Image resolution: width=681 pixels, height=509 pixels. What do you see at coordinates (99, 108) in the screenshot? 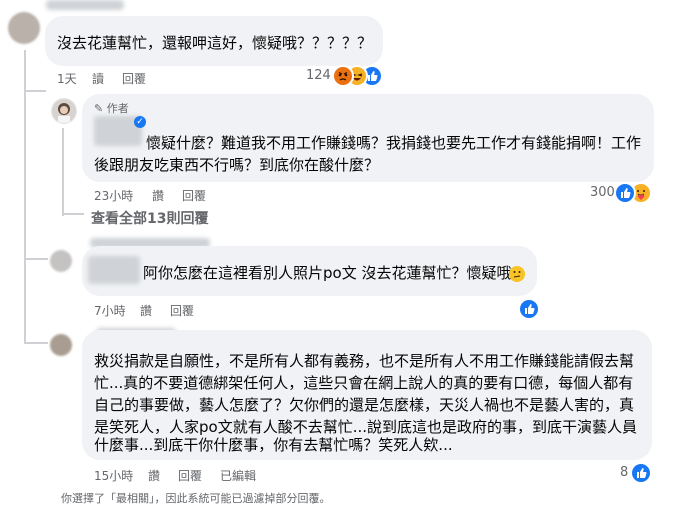
I see `pencil-icon: ✎` at bounding box center [99, 108].